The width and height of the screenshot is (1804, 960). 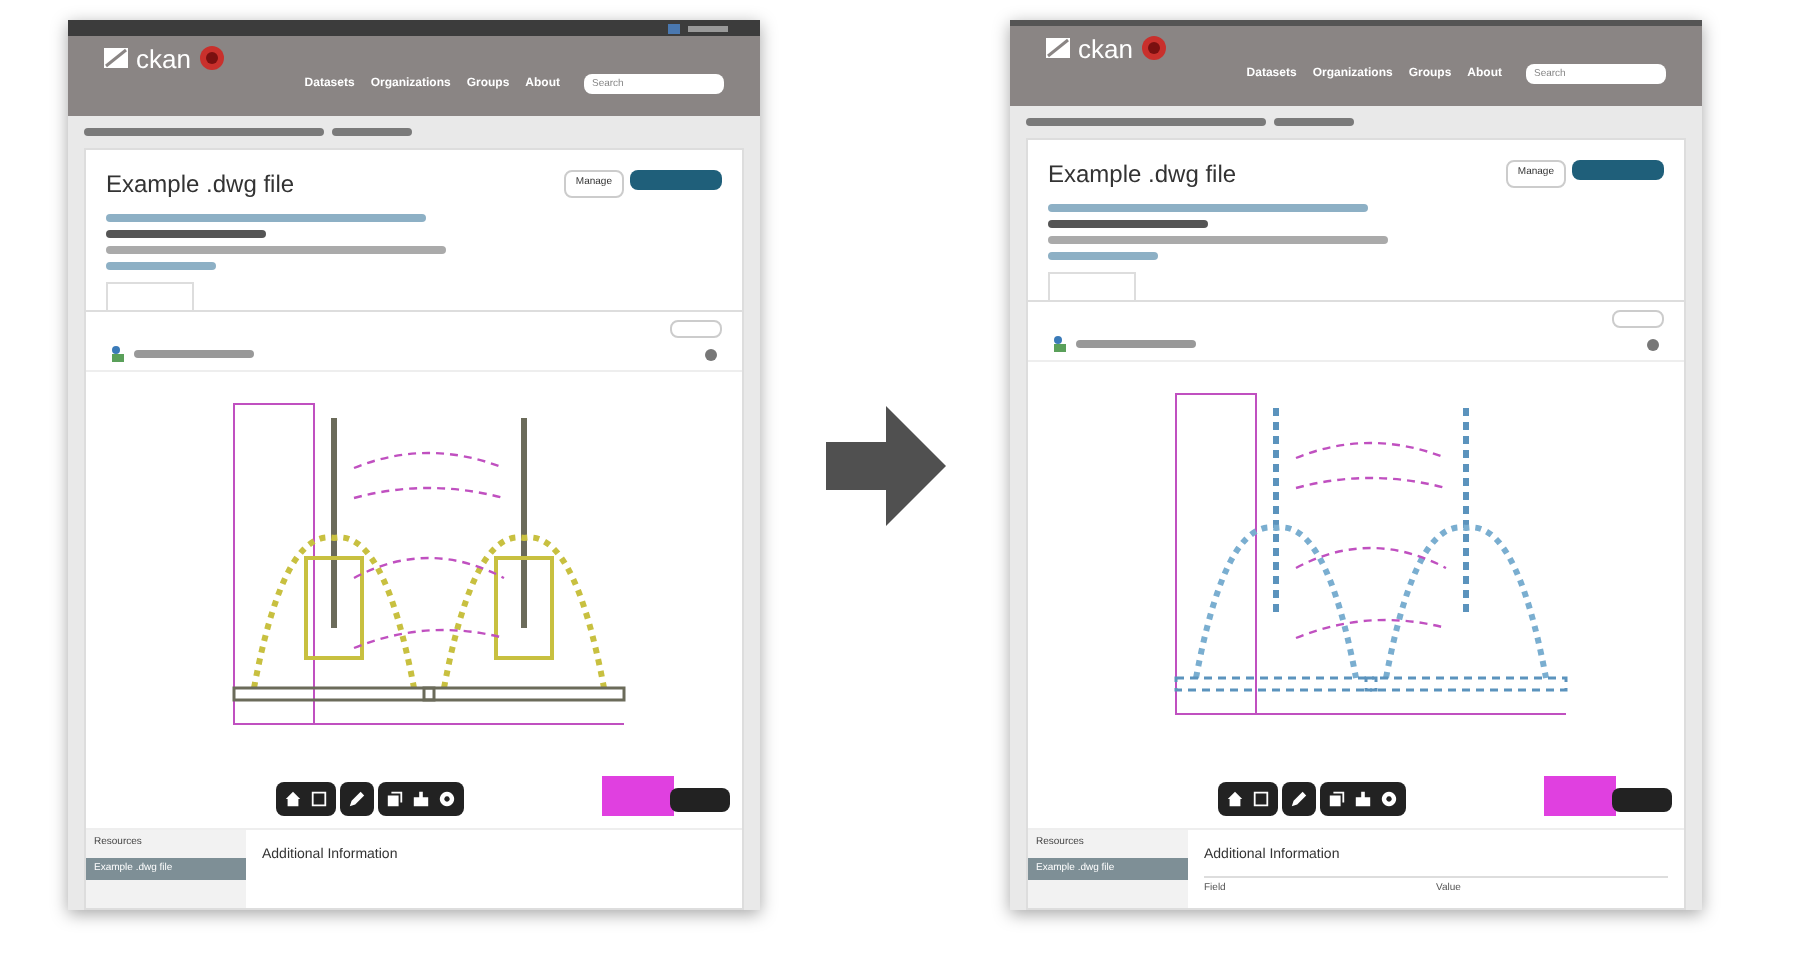 I want to click on right-arrow-icon, so click(x=885, y=465).